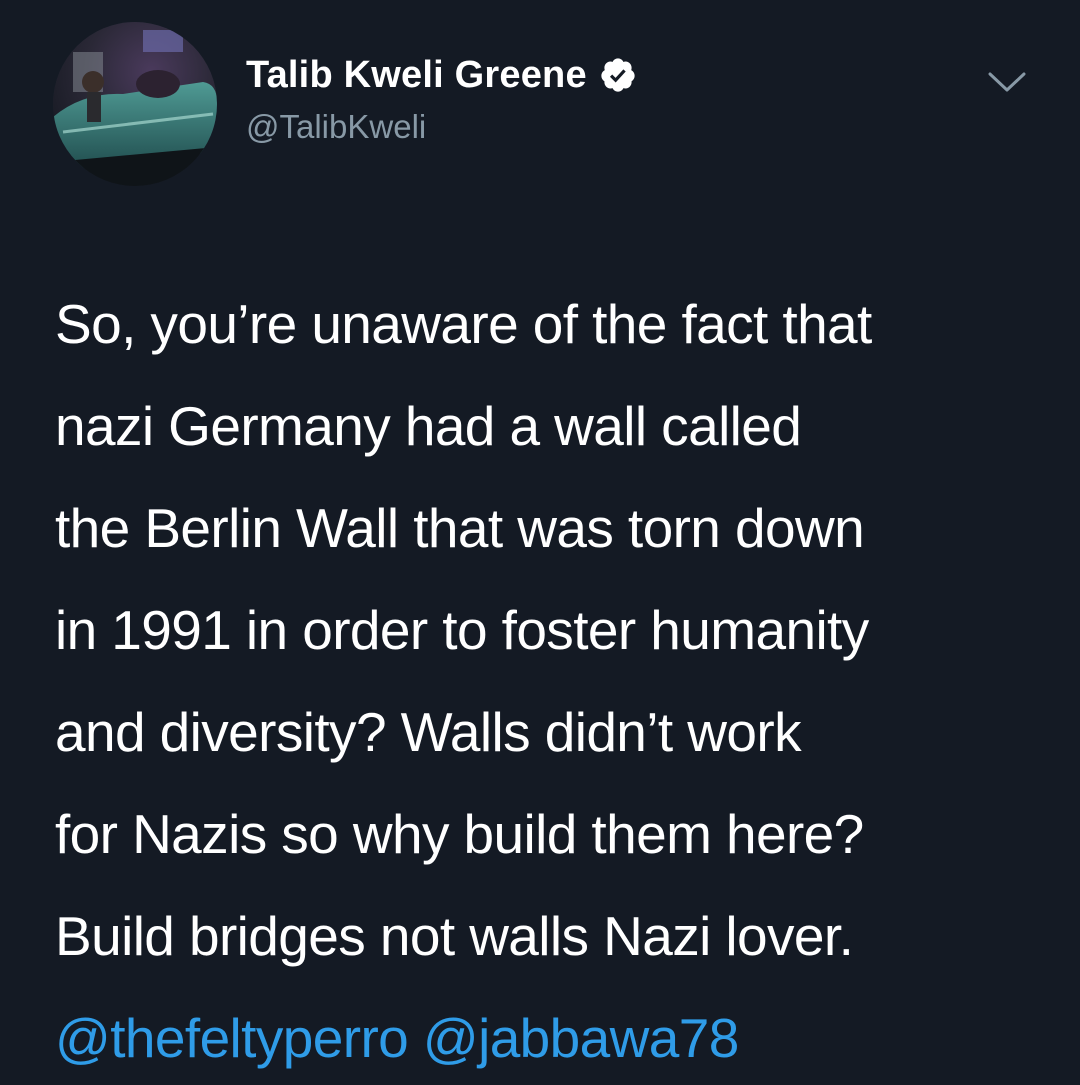 The height and width of the screenshot is (1085, 1080). Describe the element at coordinates (462, 630) in the screenshot. I see `tweet-line: in 1991 in order to foster humanity` at that location.